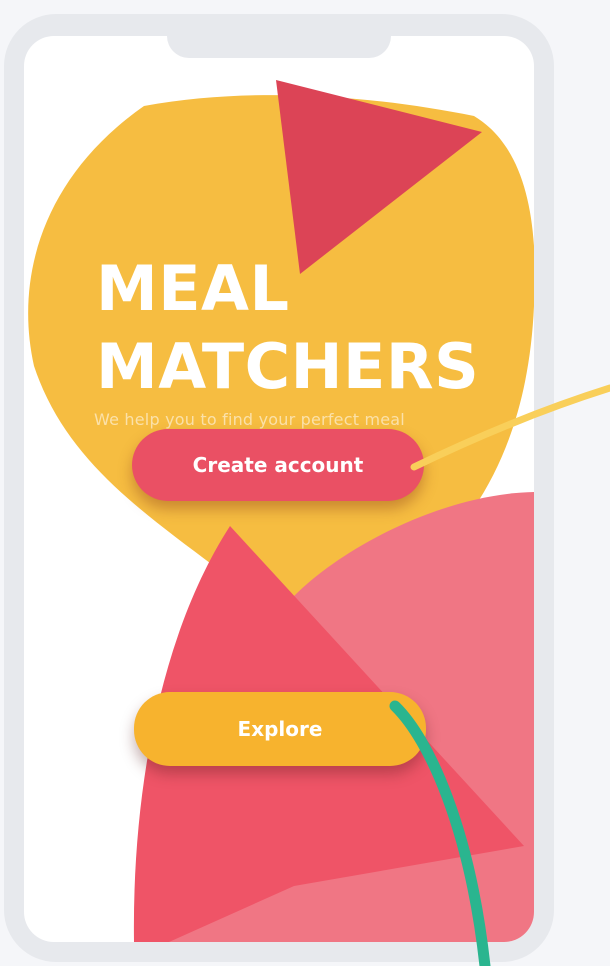 The height and width of the screenshot is (966, 610). I want to click on app-title-line-2: MATCHERS, so click(288, 366).